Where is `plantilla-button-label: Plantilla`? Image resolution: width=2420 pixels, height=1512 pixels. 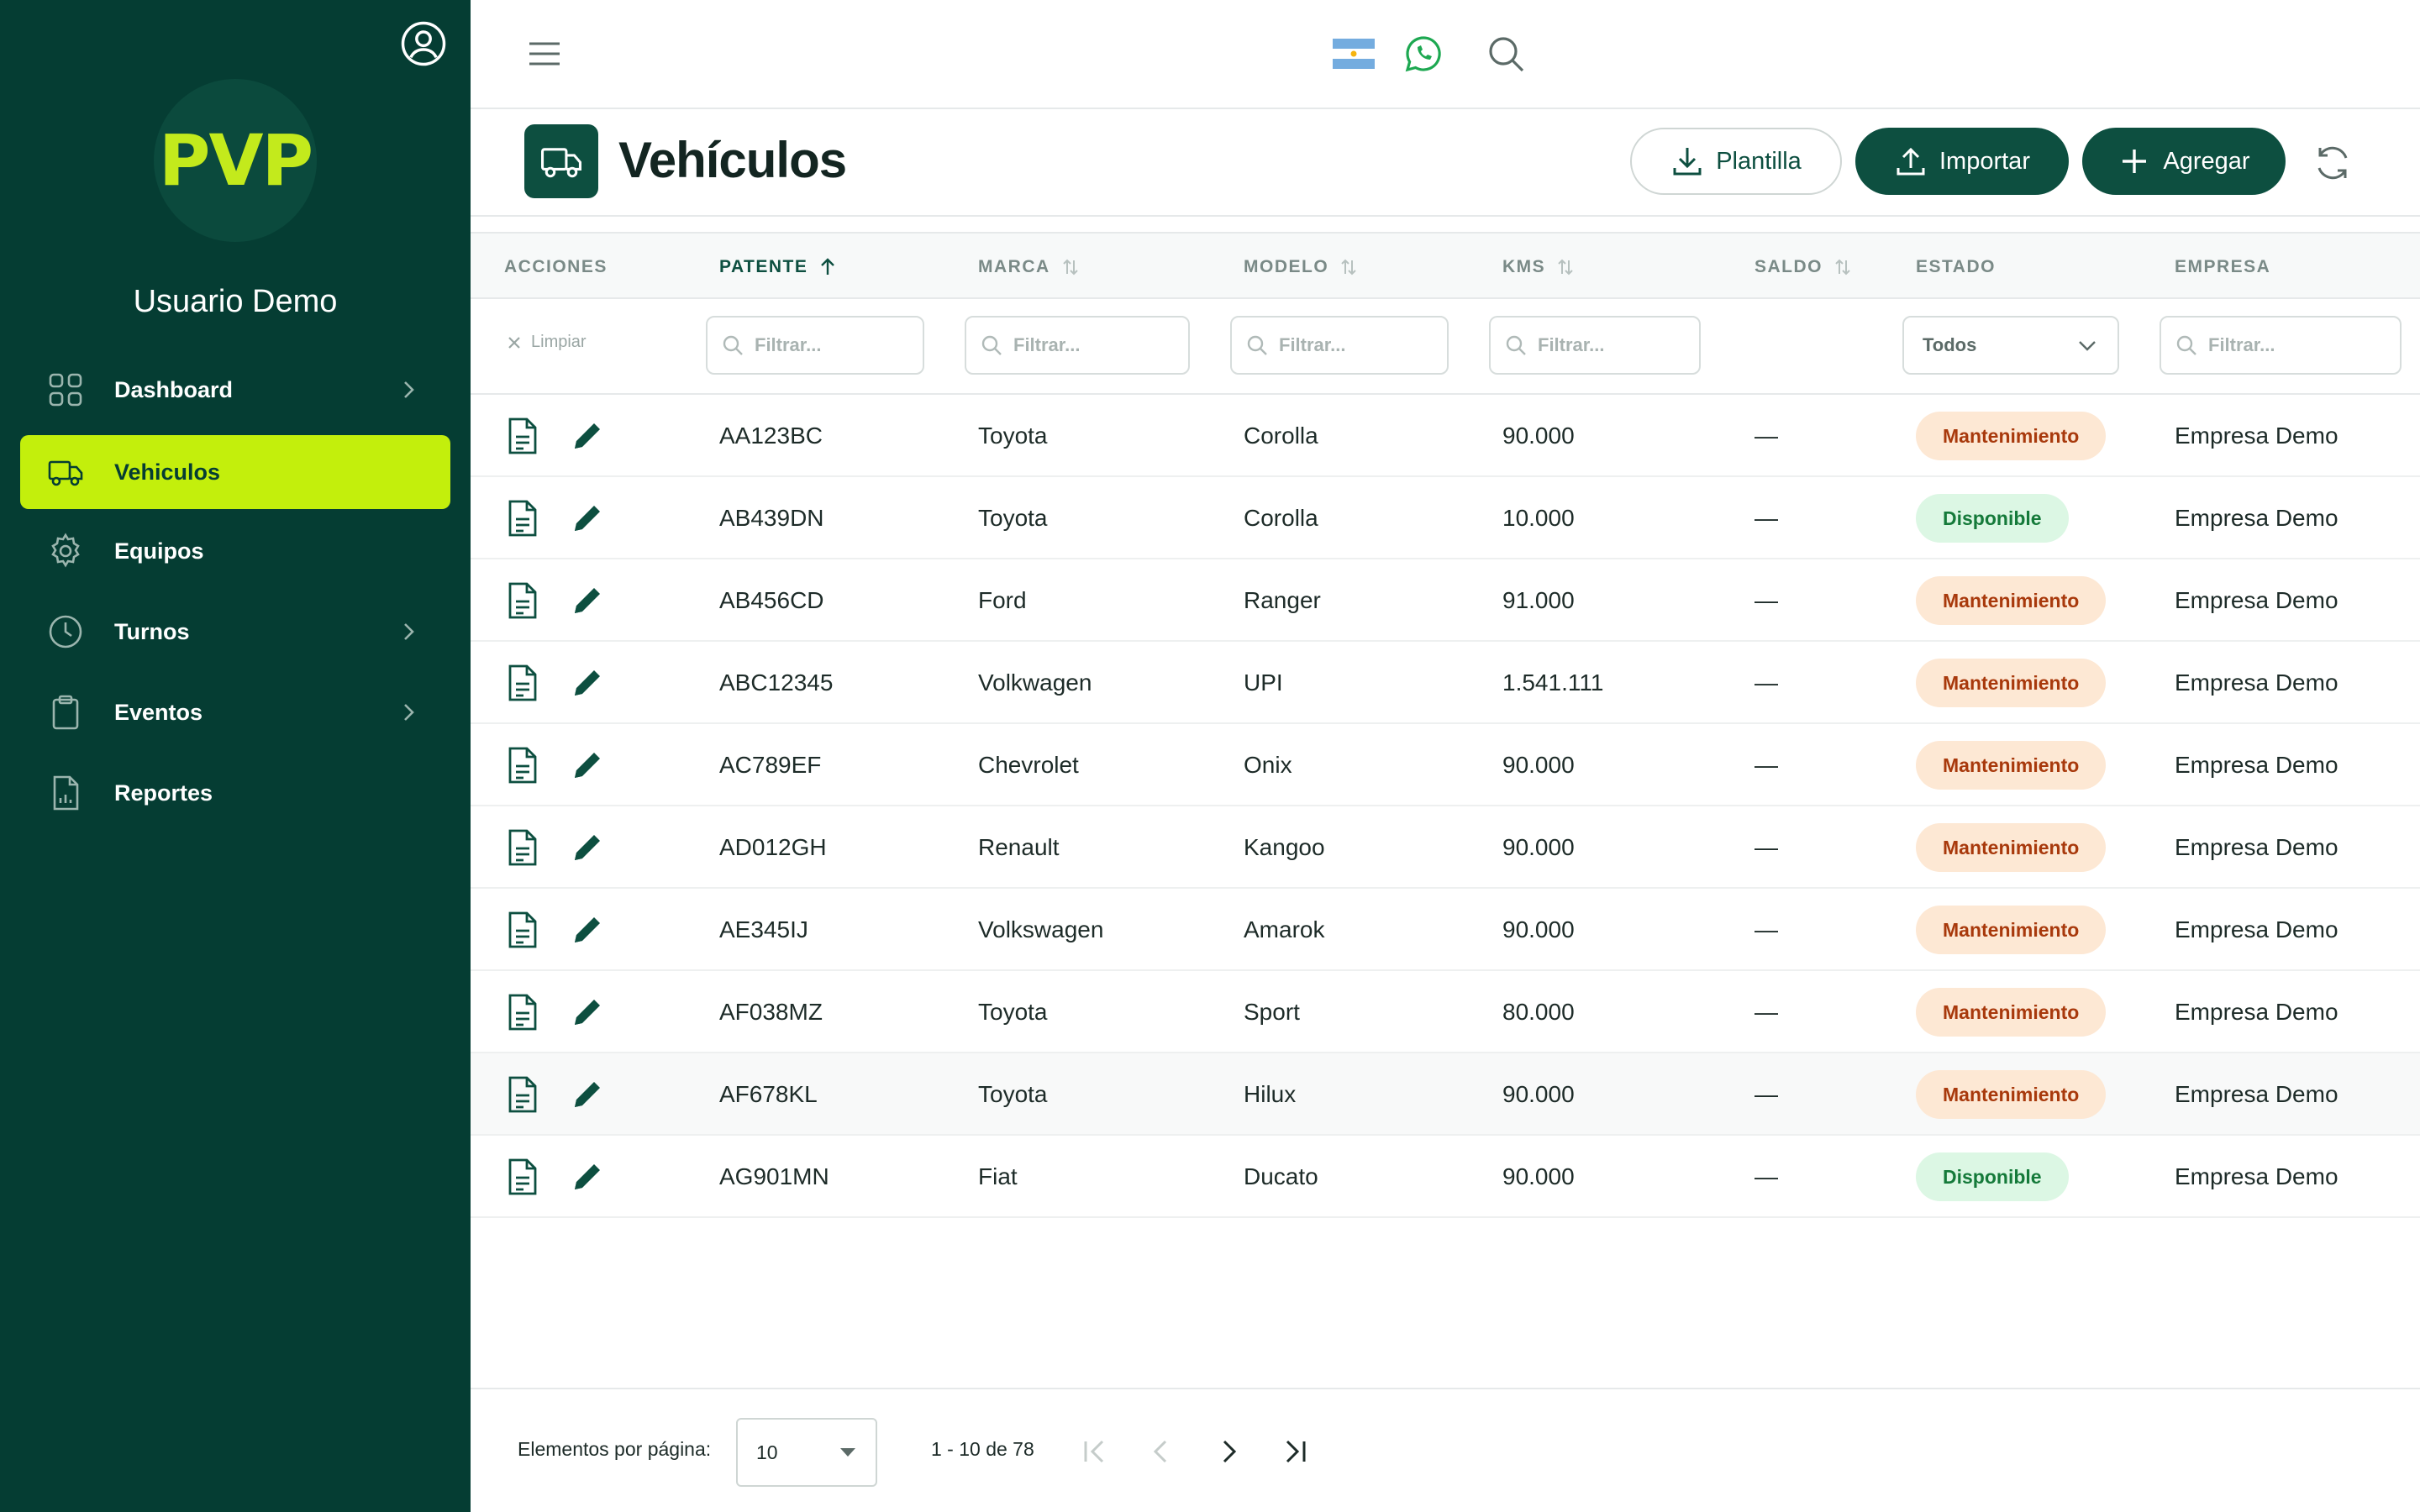
plantilla-button-label: Plantilla is located at coordinates (1759, 161).